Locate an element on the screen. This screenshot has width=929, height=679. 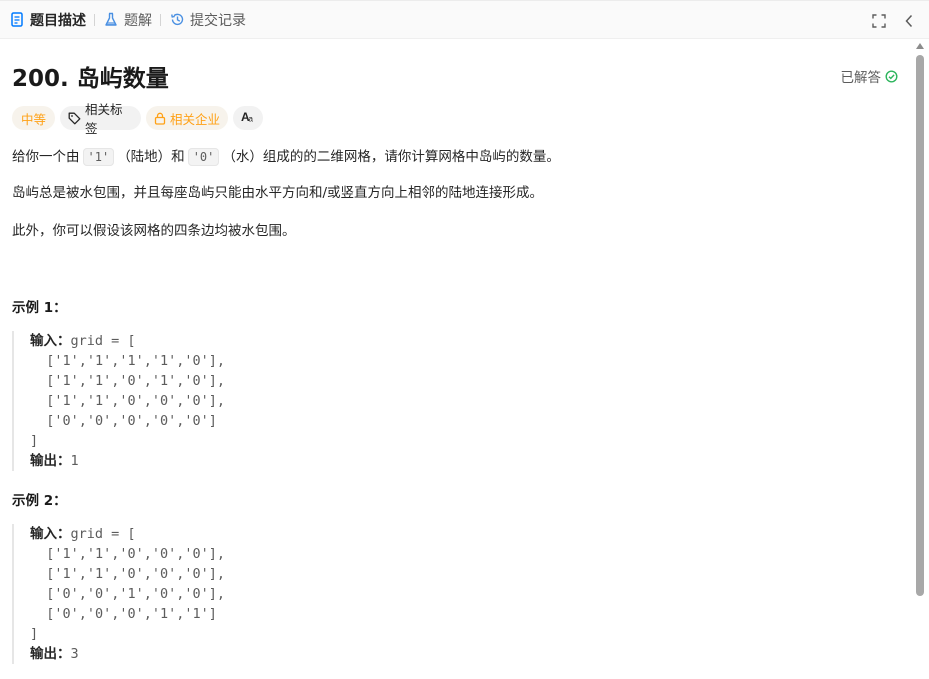
difficulty-label: 中等 is located at coordinates (33, 119).